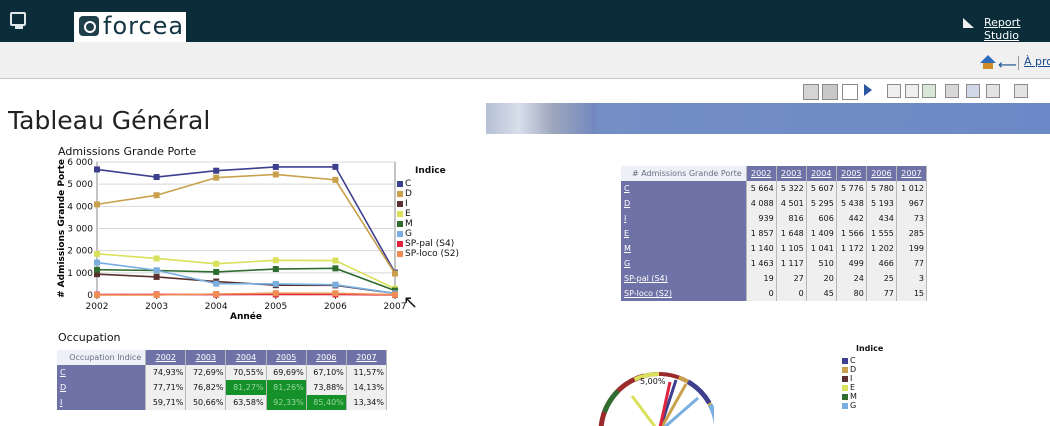 Image resolution: width=1050 pixels, height=426 pixels. I want to click on row-label-link: M, so click(684, 248).